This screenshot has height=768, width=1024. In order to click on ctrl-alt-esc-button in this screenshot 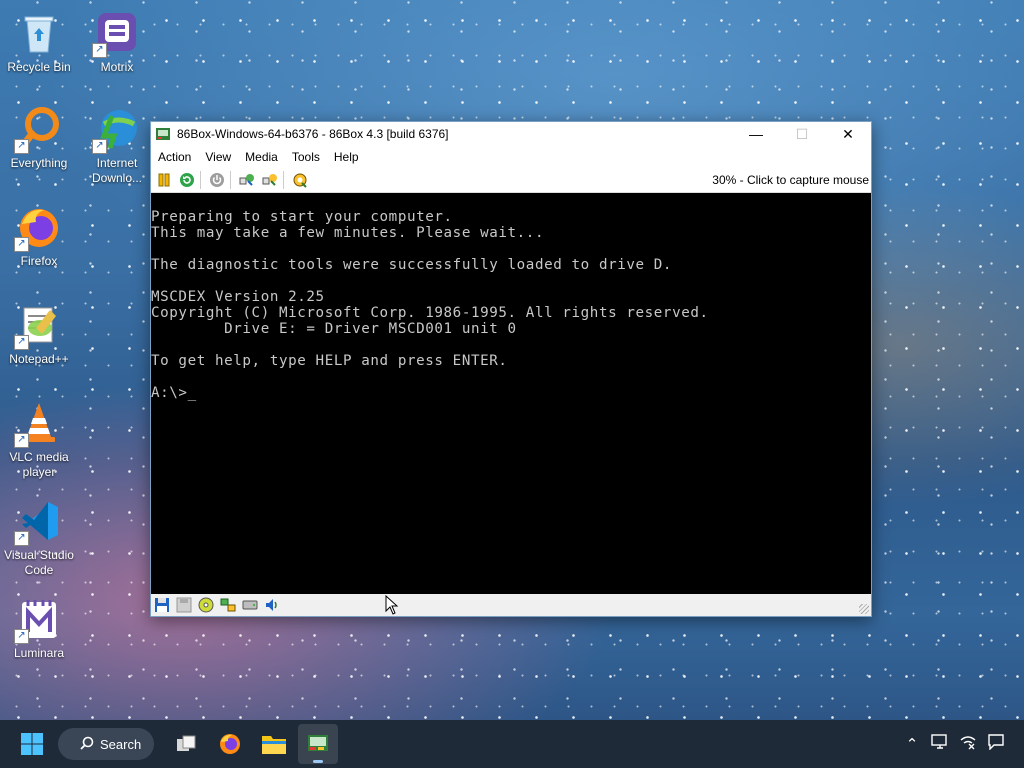, I will do `click(270, 180)`.